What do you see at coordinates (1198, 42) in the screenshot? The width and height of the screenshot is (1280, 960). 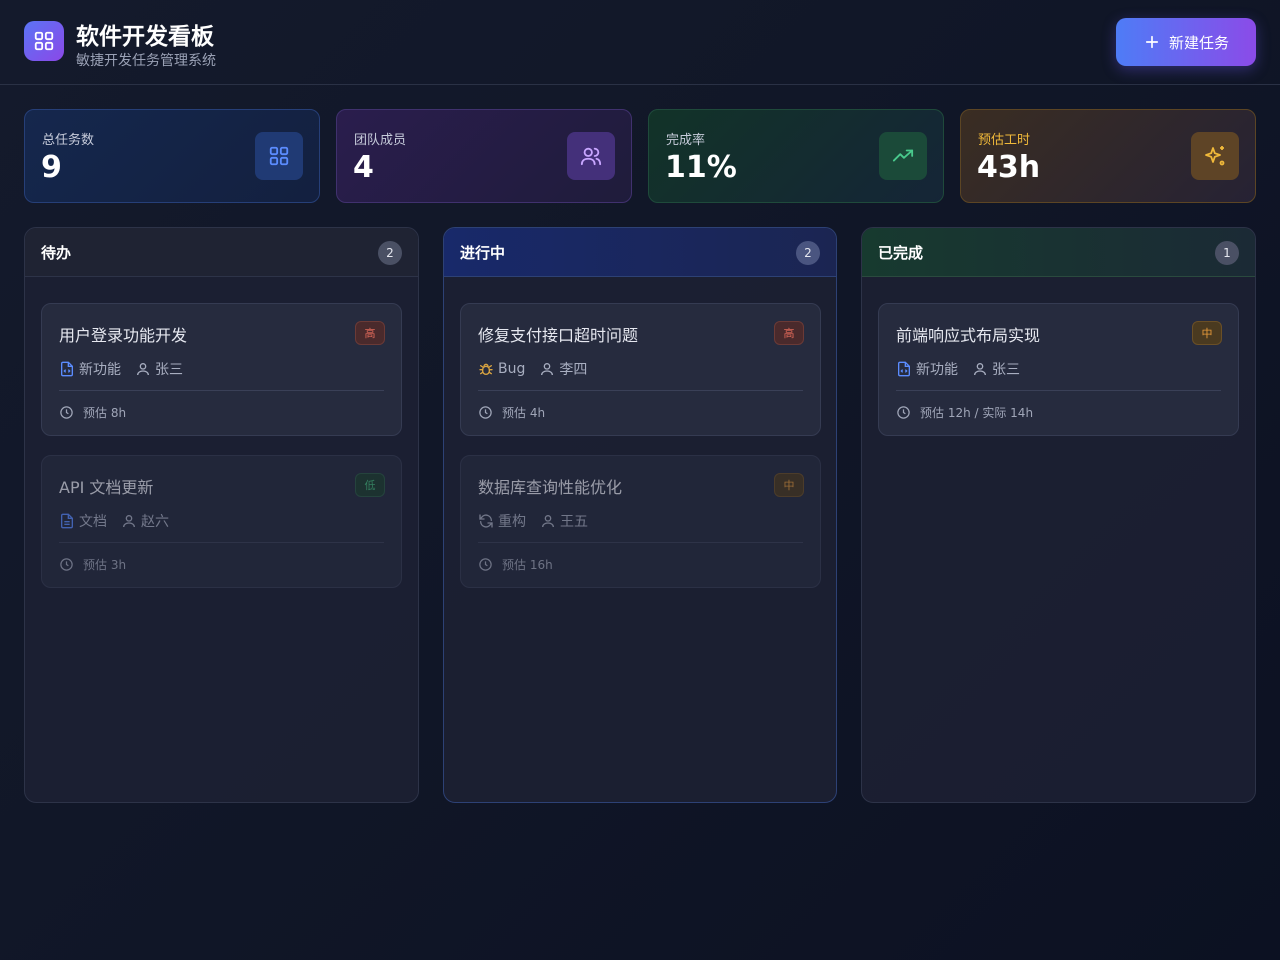 I see `new-task-label: 新建任务` at bounding box center [1198, 42].